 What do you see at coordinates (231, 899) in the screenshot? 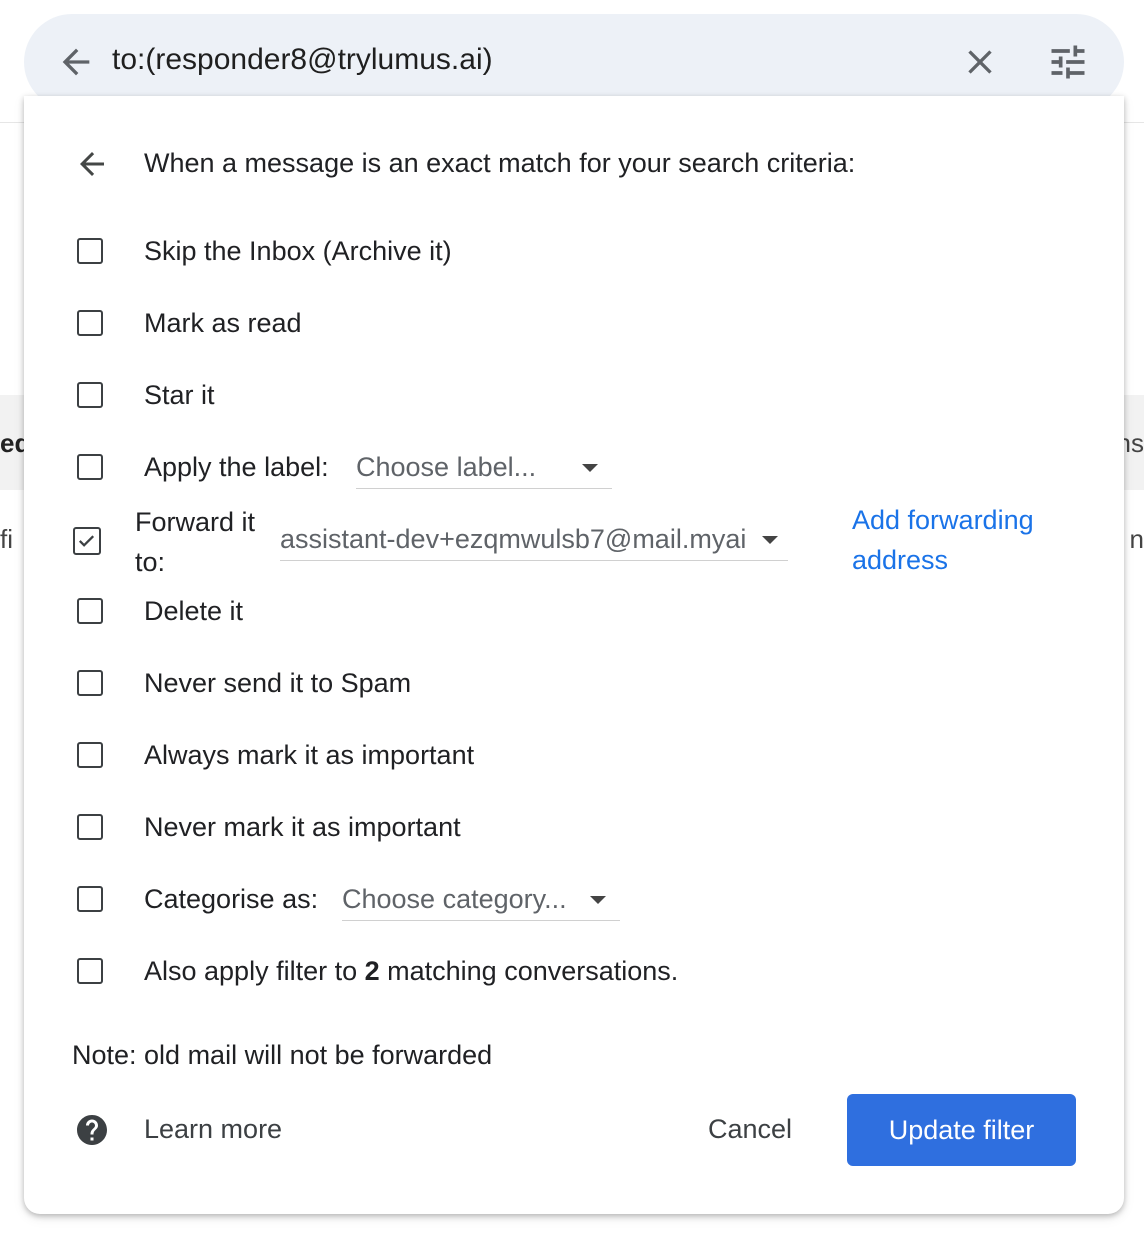
I see `categorise-label: Categorise as:` at bounding box center [231, 899].